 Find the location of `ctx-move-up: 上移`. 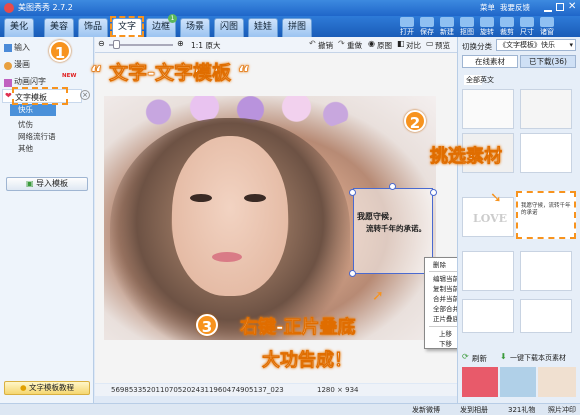

ctx-move-up: 上移 is located at coordinates (445, 334).